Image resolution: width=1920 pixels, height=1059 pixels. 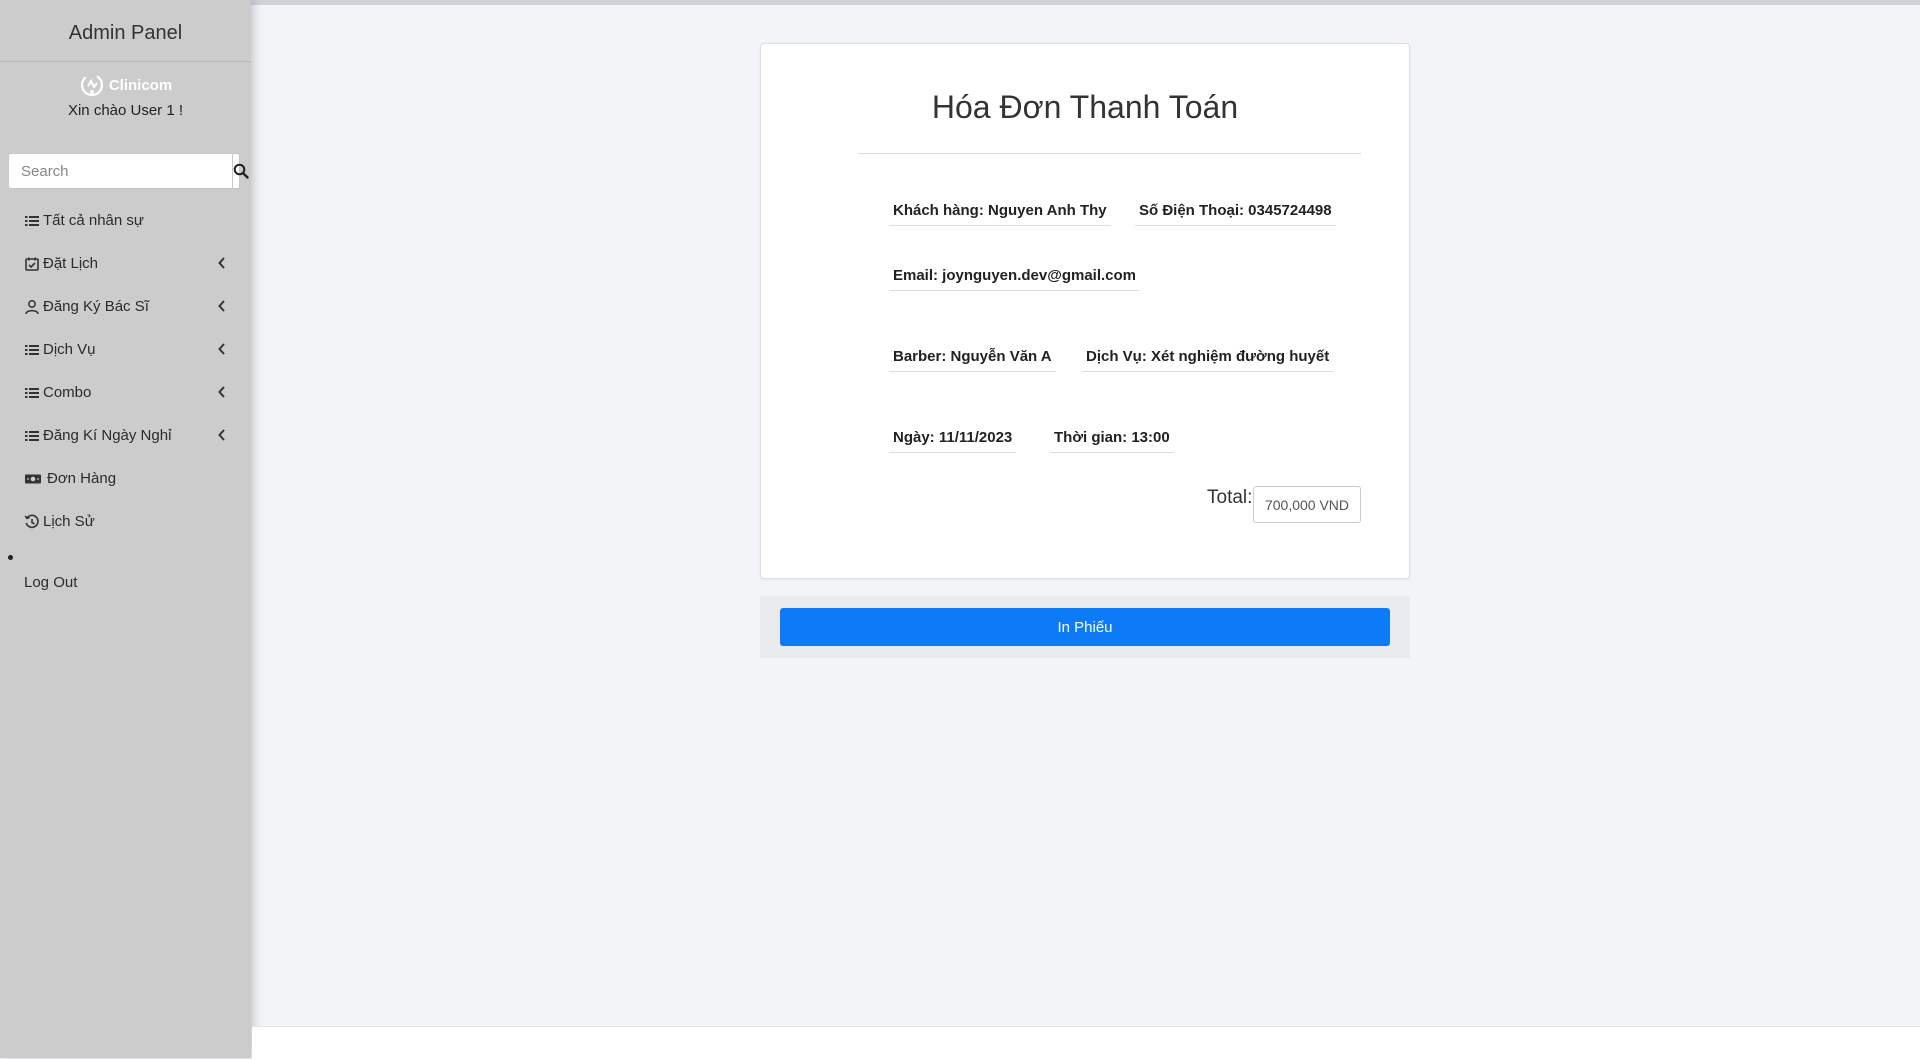 I want to click on sidebar-item-services: Dịch Vụ, so click(x=125, y=349).